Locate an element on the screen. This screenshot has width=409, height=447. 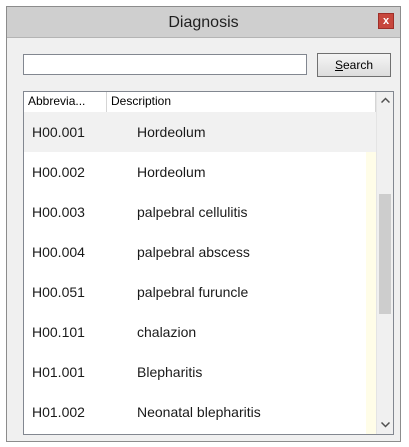
list-row: H00.001 Hordeolum is located at coordinates (200, 132).